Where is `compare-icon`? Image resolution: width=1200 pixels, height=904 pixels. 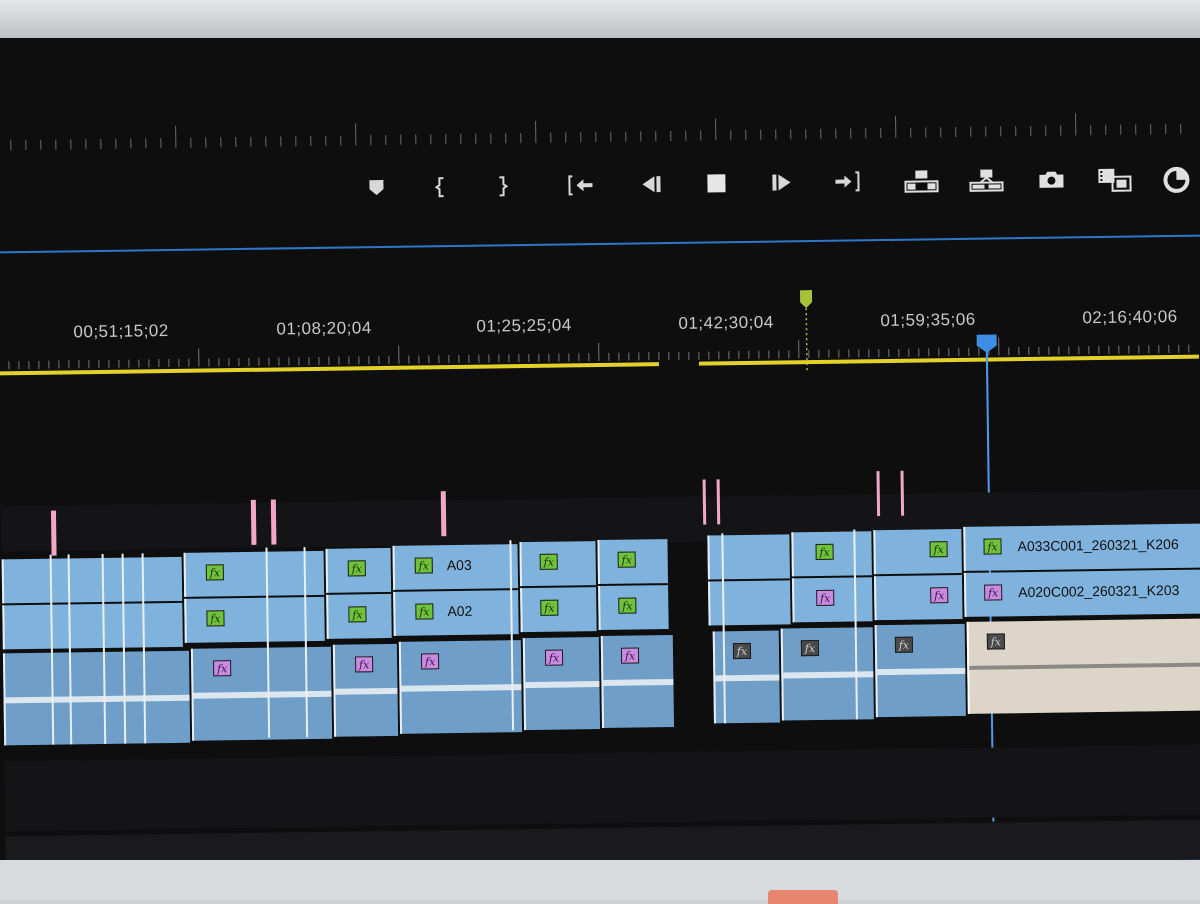
compare-icon is located at coordinates (1114, 179).